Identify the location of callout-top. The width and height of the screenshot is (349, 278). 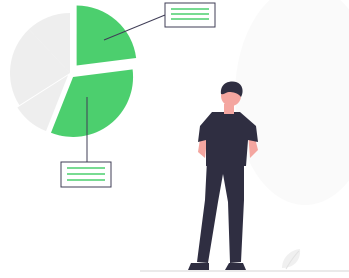
(190, 15).